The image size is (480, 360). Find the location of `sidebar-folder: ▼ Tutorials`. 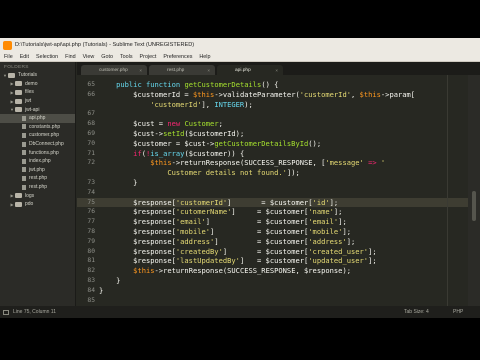

sidebar-folder: ▼ Tutorials is located at coordinates (37, 75).